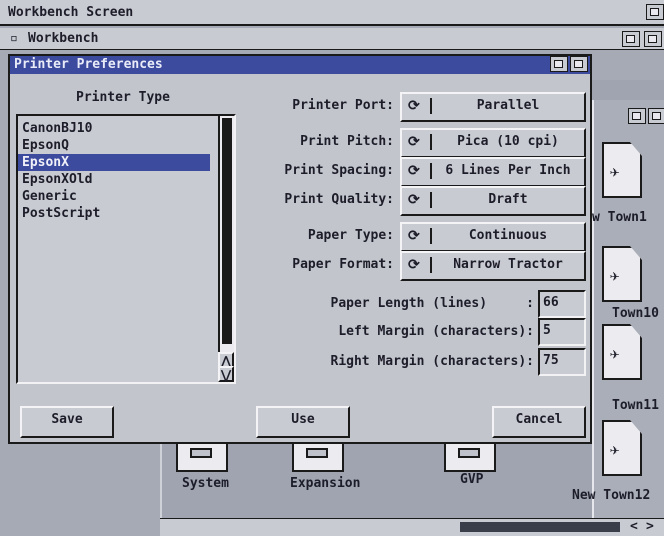  What do you see at coordinates (325, 483) in the screenshot?
I see `icon-label-expansion: Expansion` at bounding box center [325, 483].